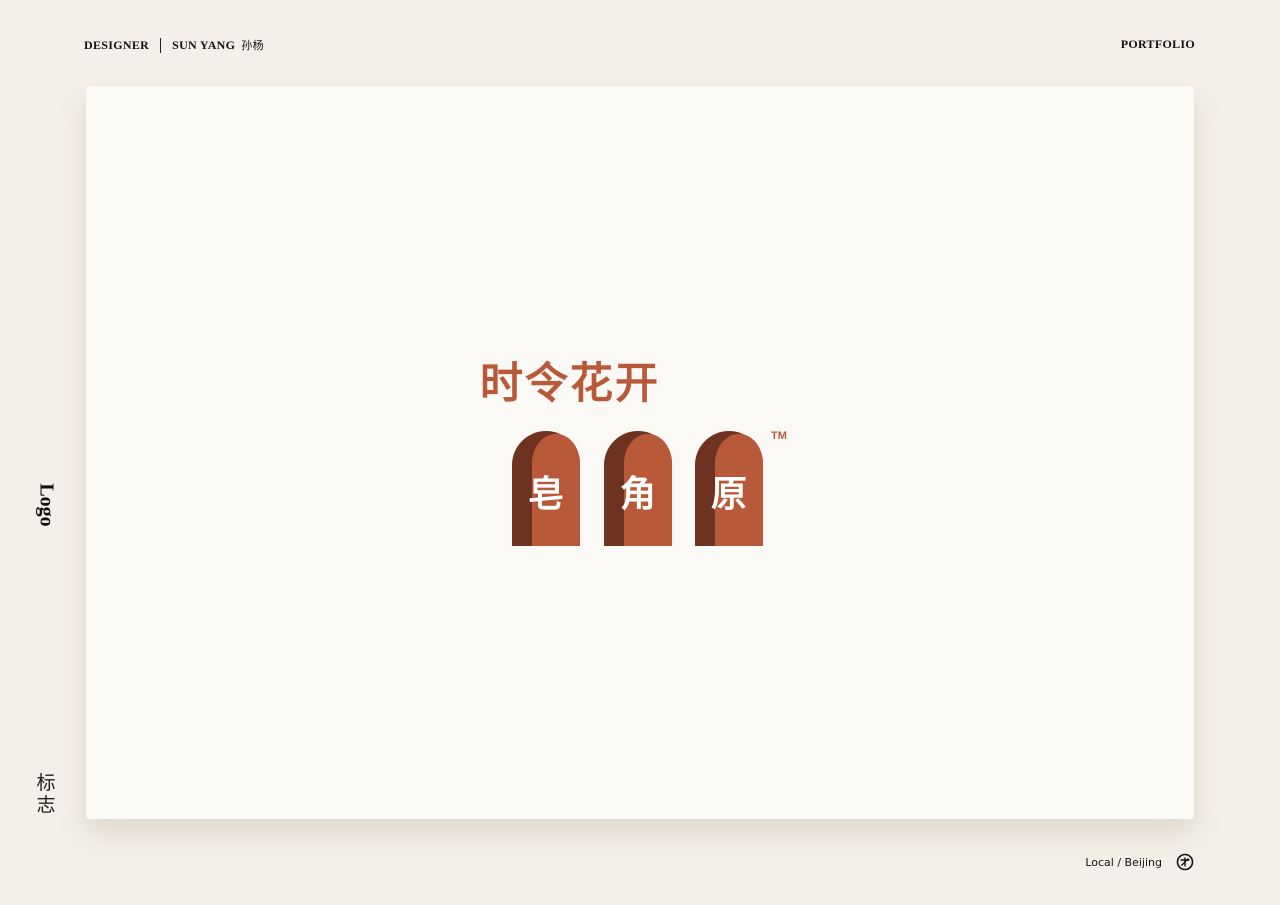  What do you see at coordinates (204, 44) in the screenshot?
I see `designer-name: SUN YANG` at bounding box center [204, 44].